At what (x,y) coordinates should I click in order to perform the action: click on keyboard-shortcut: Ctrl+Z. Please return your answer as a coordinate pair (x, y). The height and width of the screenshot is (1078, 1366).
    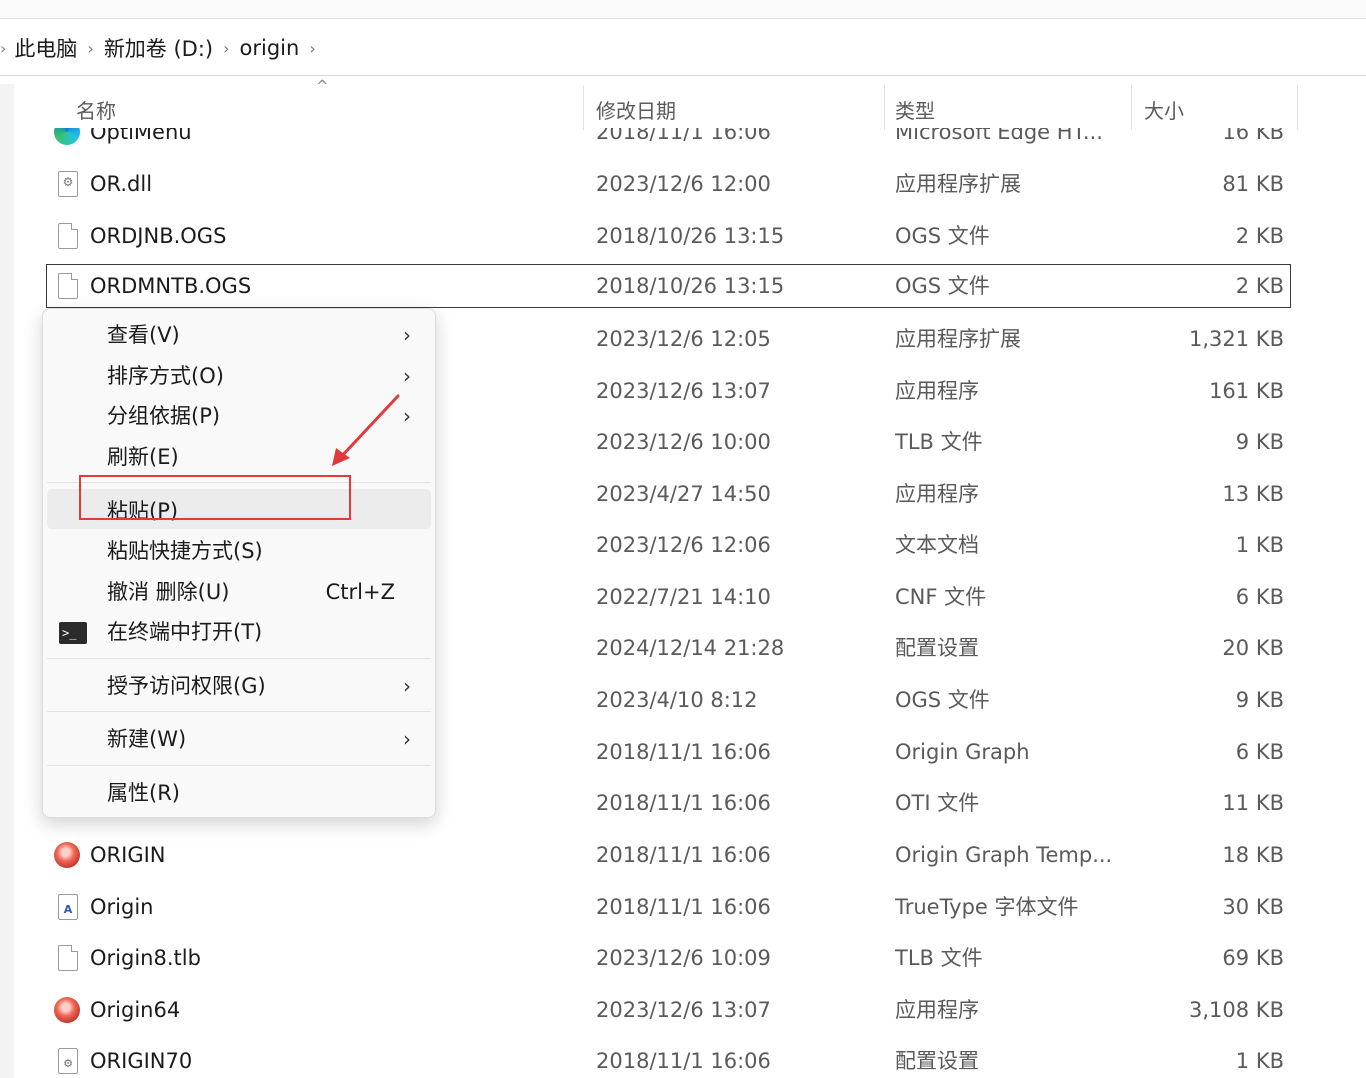
    Looking at the image, I should click on (360, 592).